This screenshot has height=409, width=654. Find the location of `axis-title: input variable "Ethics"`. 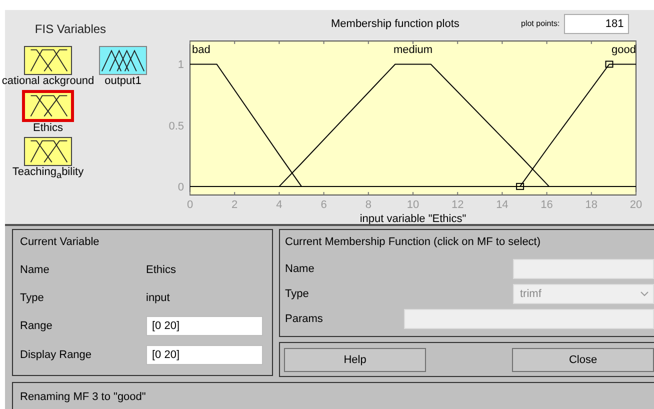

axis-title: input variable "Ethics" is located at coordinates (413, 218).